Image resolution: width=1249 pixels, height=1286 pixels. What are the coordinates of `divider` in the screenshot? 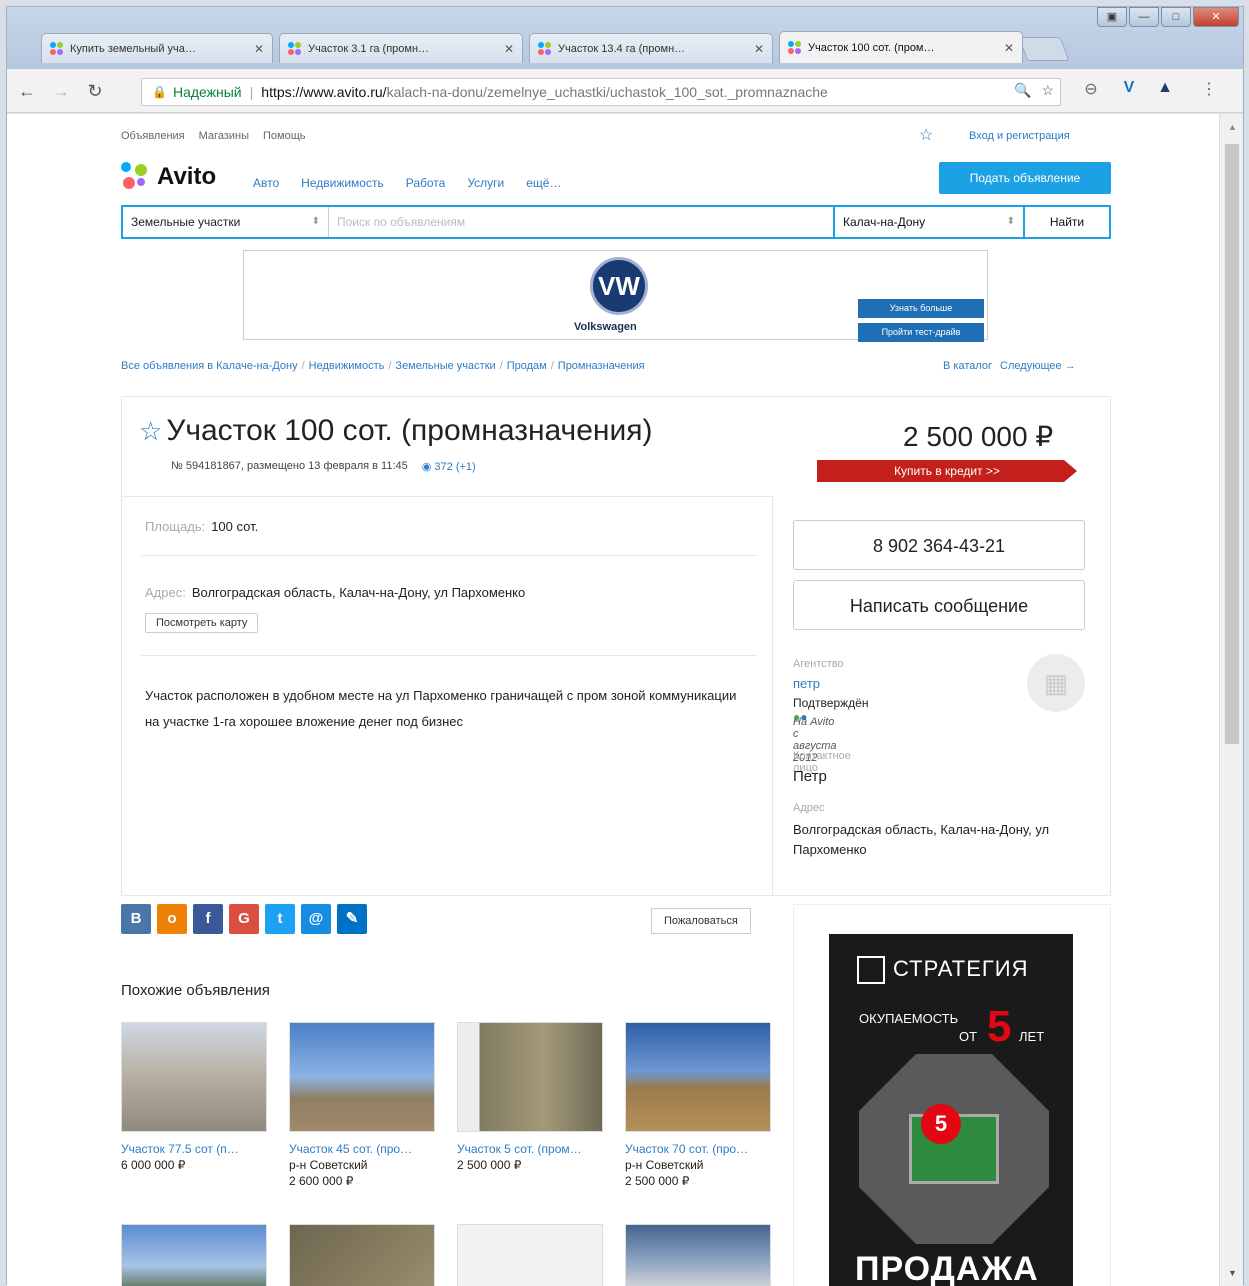 It's located at (449, 555).